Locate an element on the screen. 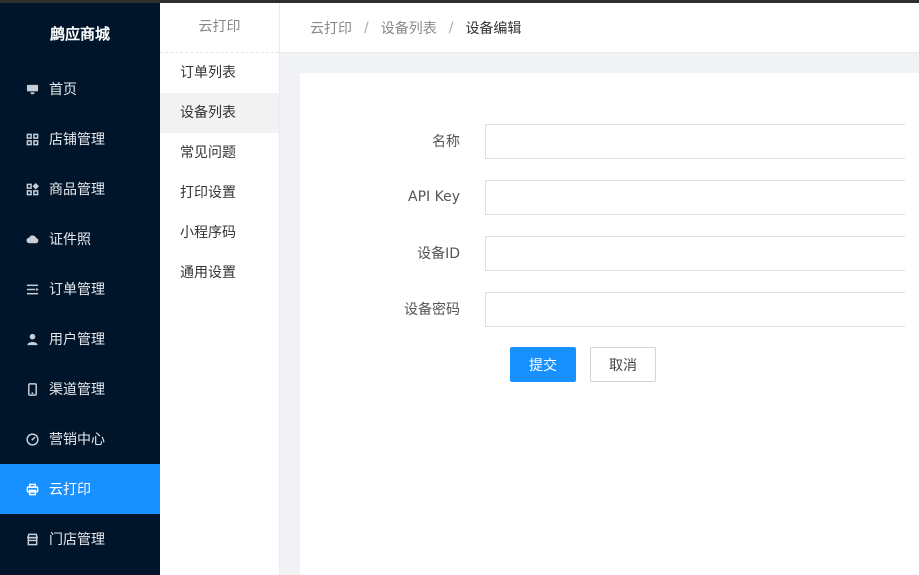 This screenshot has height=575, width=919. form-row-api-key: API Key is located at coordinates (609, 197).